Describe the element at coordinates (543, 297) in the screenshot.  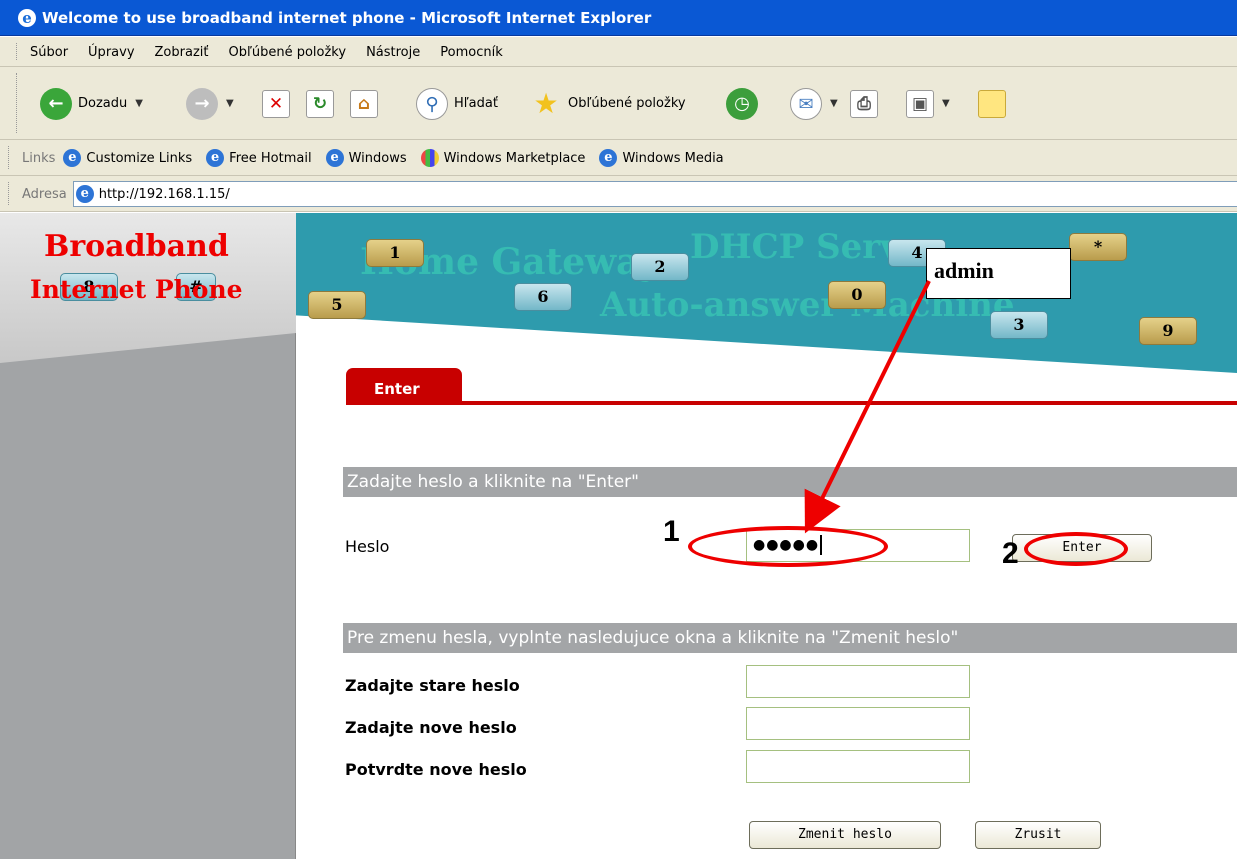
I see `keypad-key-6: 6` at that location.